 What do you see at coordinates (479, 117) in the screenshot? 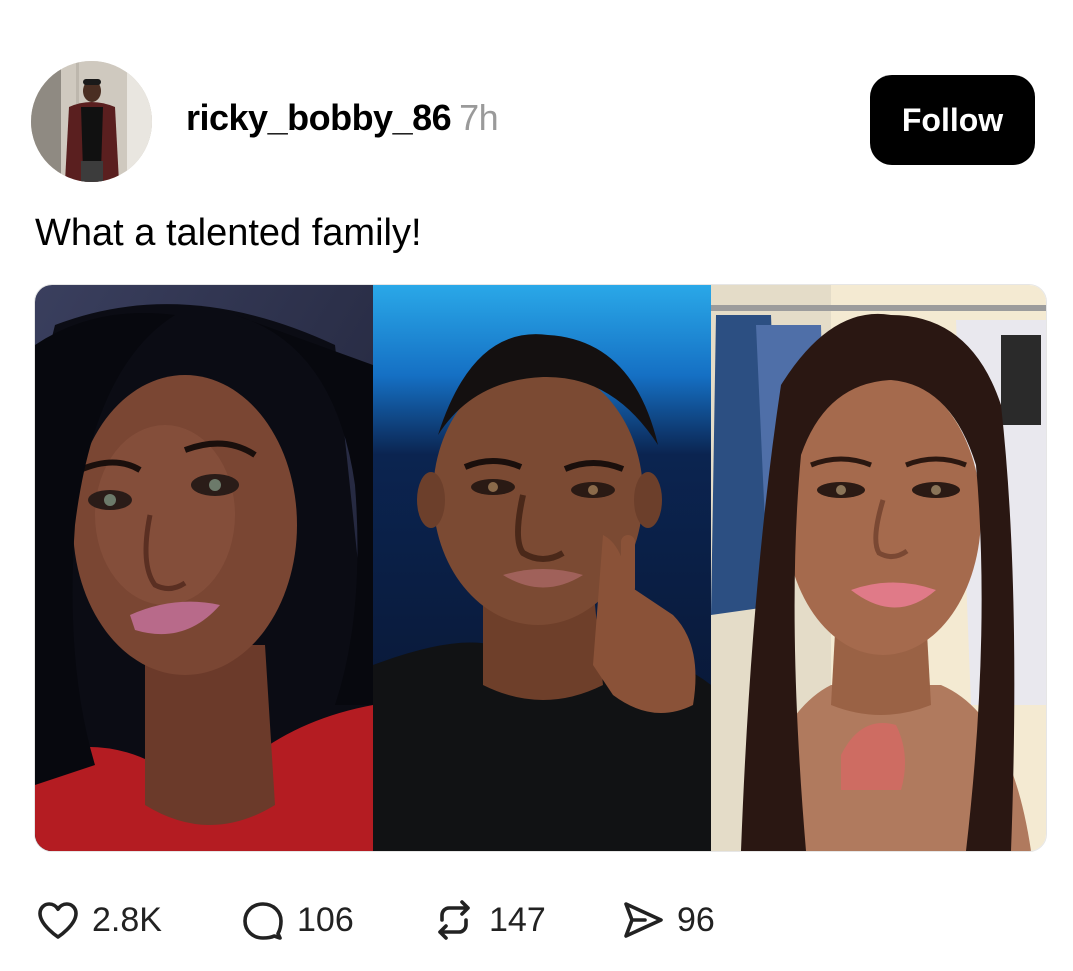
I see `post-timestamp: 7h` at bounding box center [479, 117].